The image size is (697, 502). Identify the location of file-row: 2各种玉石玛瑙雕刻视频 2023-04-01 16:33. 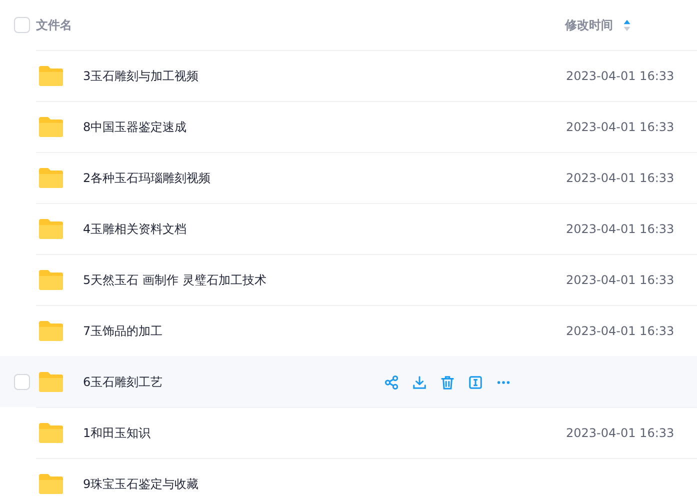
(366, 177).